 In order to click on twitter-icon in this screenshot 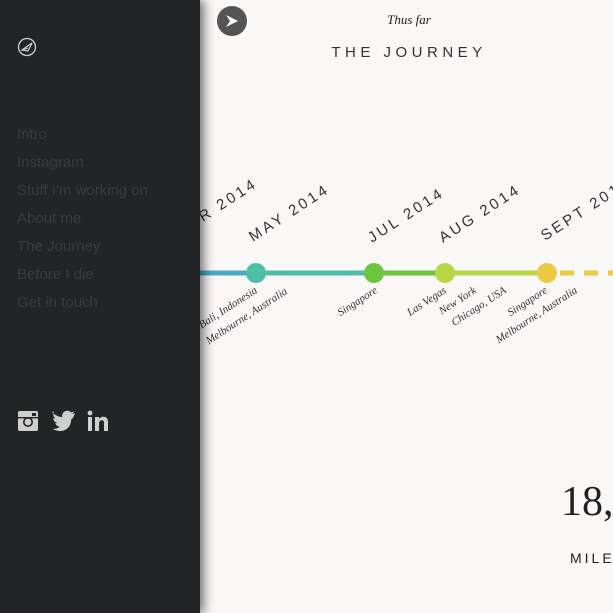, I will do `click(64, 422)`.